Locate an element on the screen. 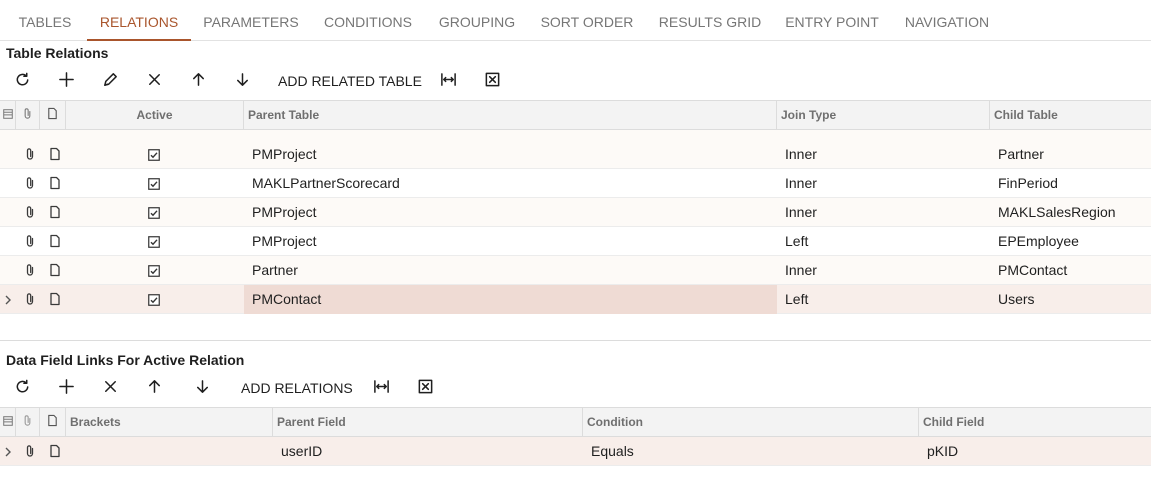 The image size is (1151, 479). links-add-button is located at coordinates (66, 389).